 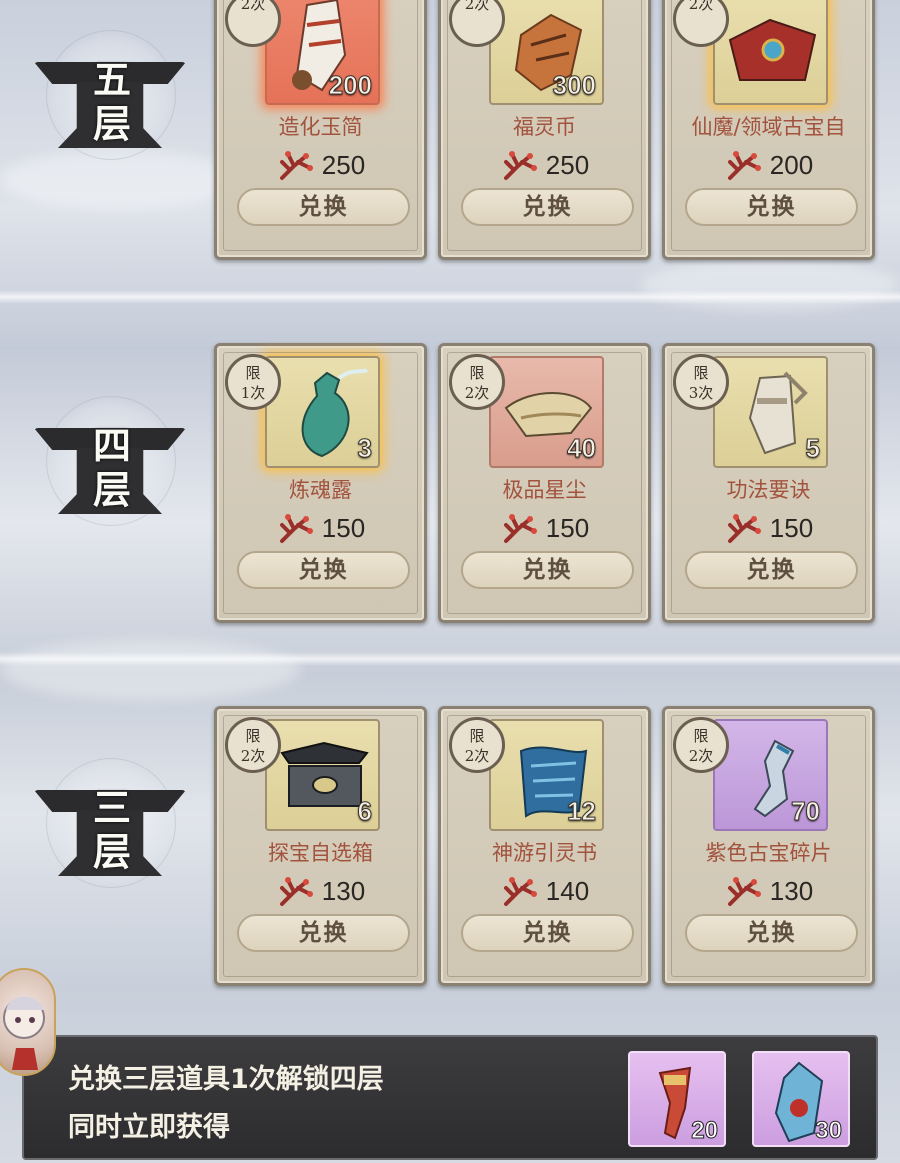 I want to click on floor-badge: 五层, so click(x=111, y=95).